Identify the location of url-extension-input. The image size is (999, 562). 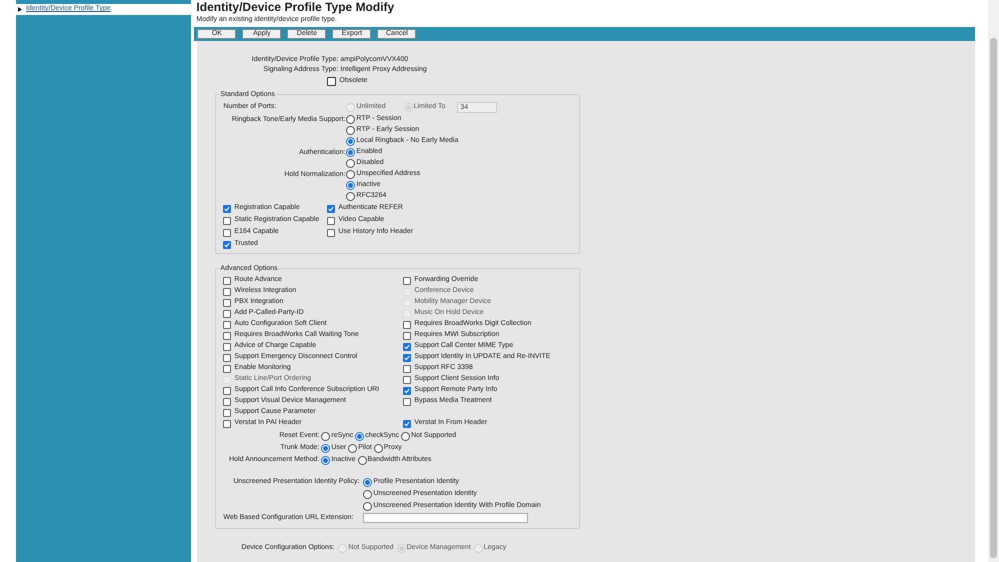
(445, 518).